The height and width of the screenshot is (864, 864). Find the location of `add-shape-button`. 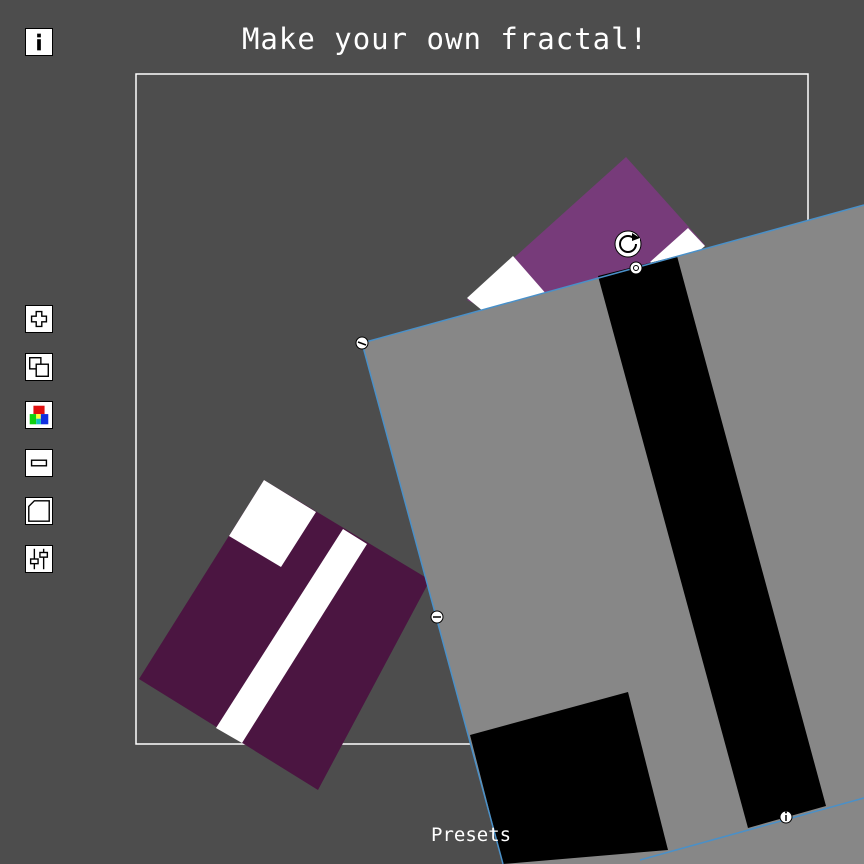

add-shape-button is located at coordinates (39, 319).